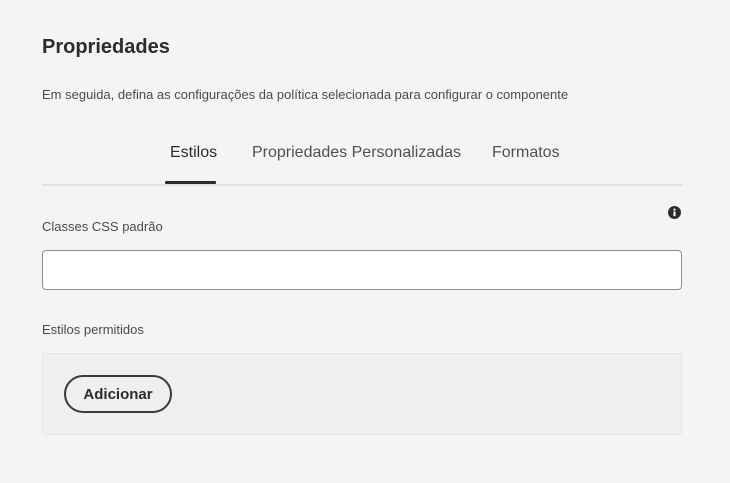 The image size is (730, 483). I want to click on tab-formatos: Formatos, so click(526, 153).